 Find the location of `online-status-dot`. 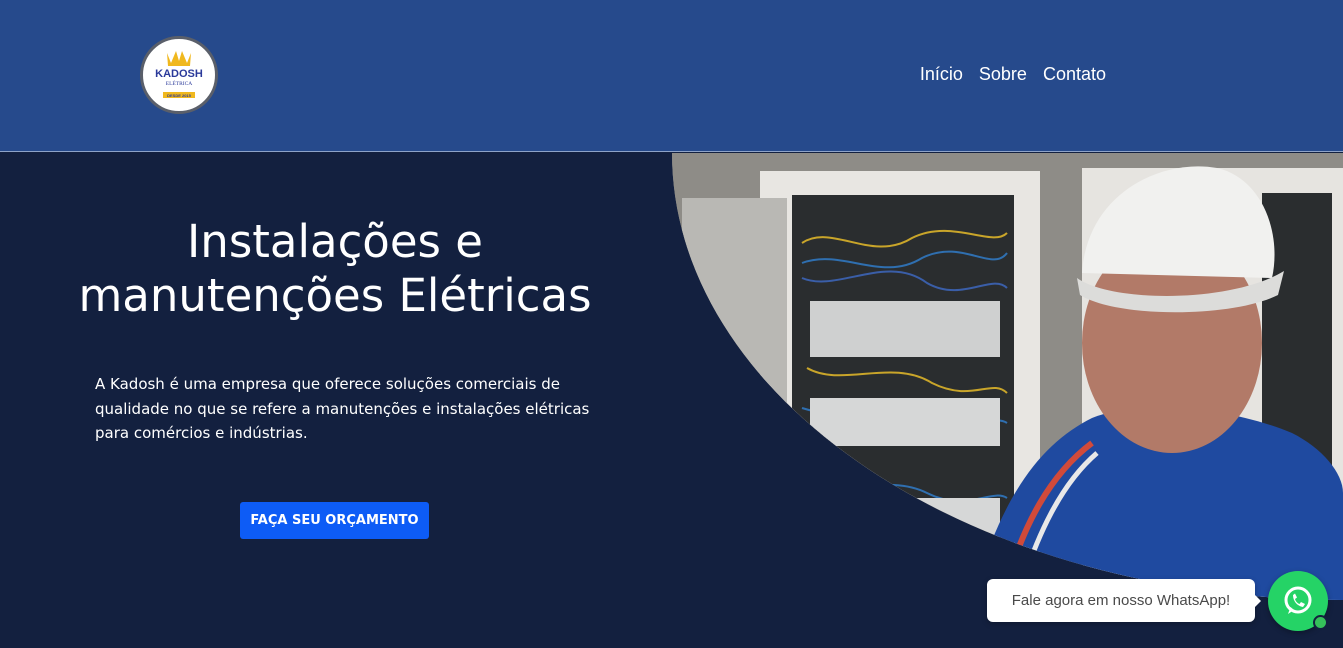

online-status-dot is located at coordinates (1320, 622).